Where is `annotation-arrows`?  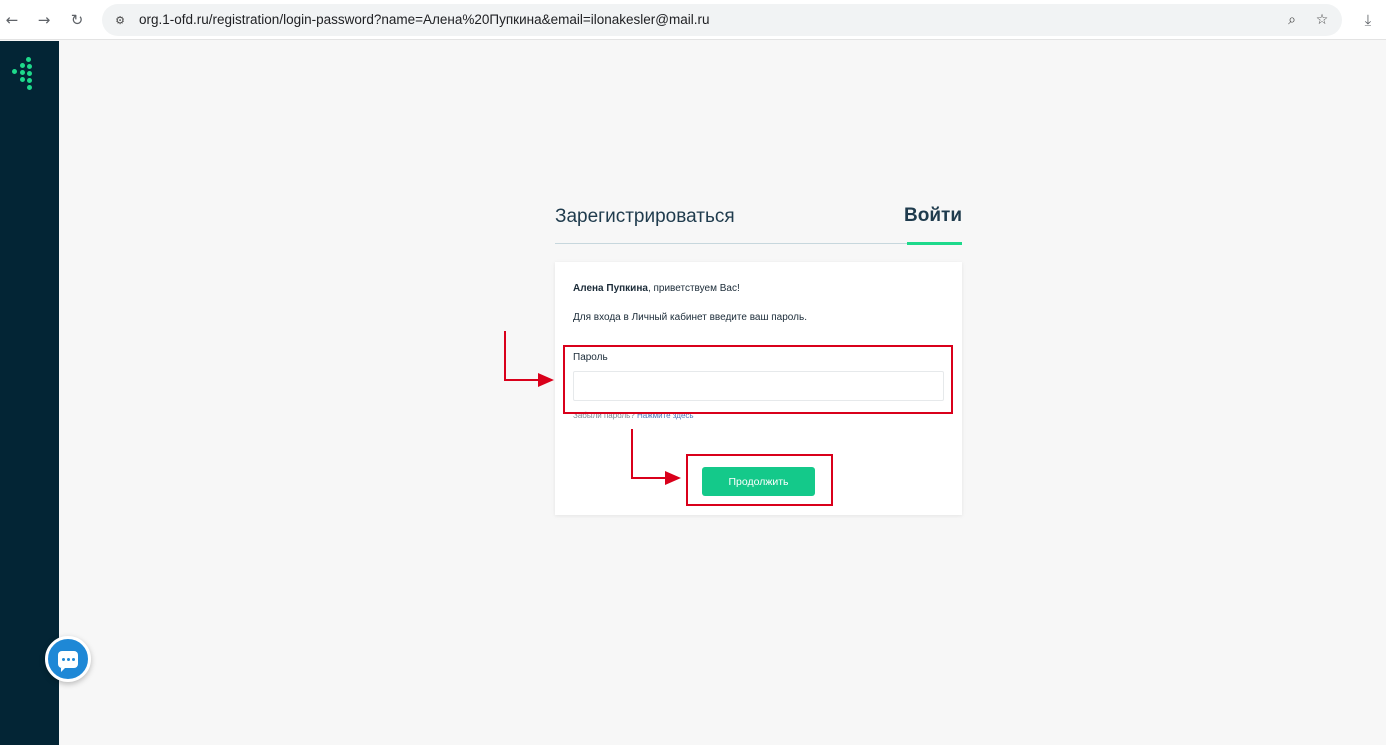
annotation-arrows is located at coordinates (592, 408).